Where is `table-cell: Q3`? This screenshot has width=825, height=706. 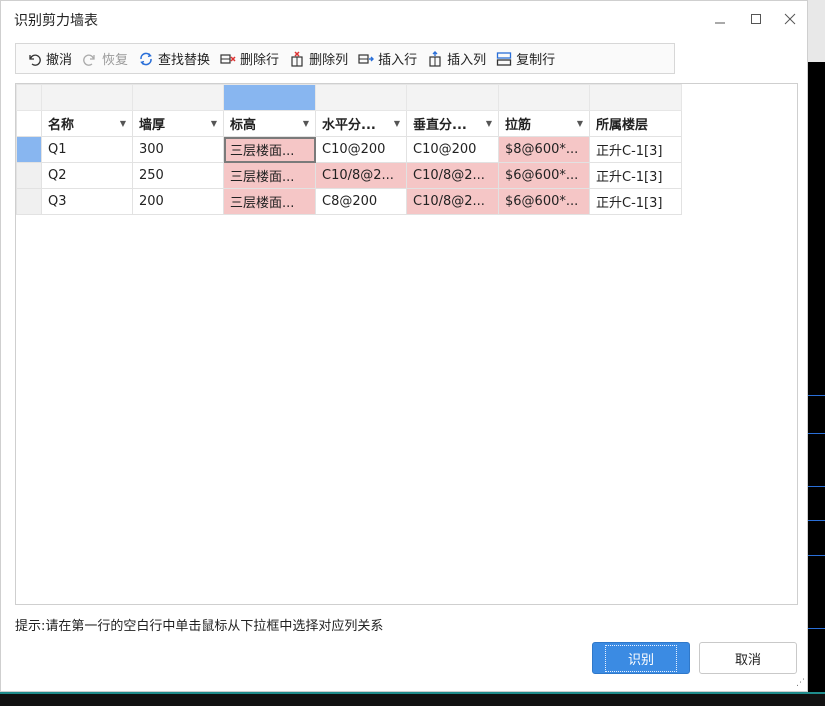 table-cell: Q3 is located at coordinates (87, 201).